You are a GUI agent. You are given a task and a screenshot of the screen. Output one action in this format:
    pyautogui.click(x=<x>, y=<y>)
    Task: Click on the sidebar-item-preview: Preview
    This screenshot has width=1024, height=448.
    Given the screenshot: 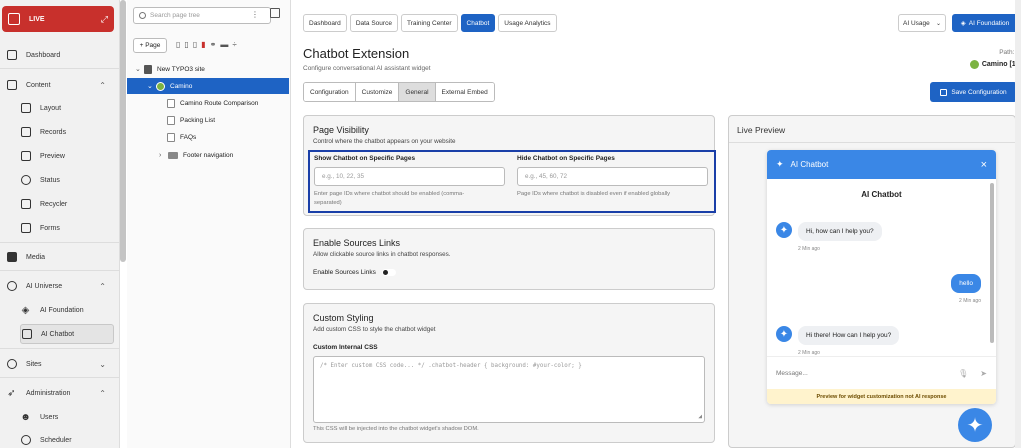 What is the action you would take?
    pyautogui.click(x=67, y=156)
    